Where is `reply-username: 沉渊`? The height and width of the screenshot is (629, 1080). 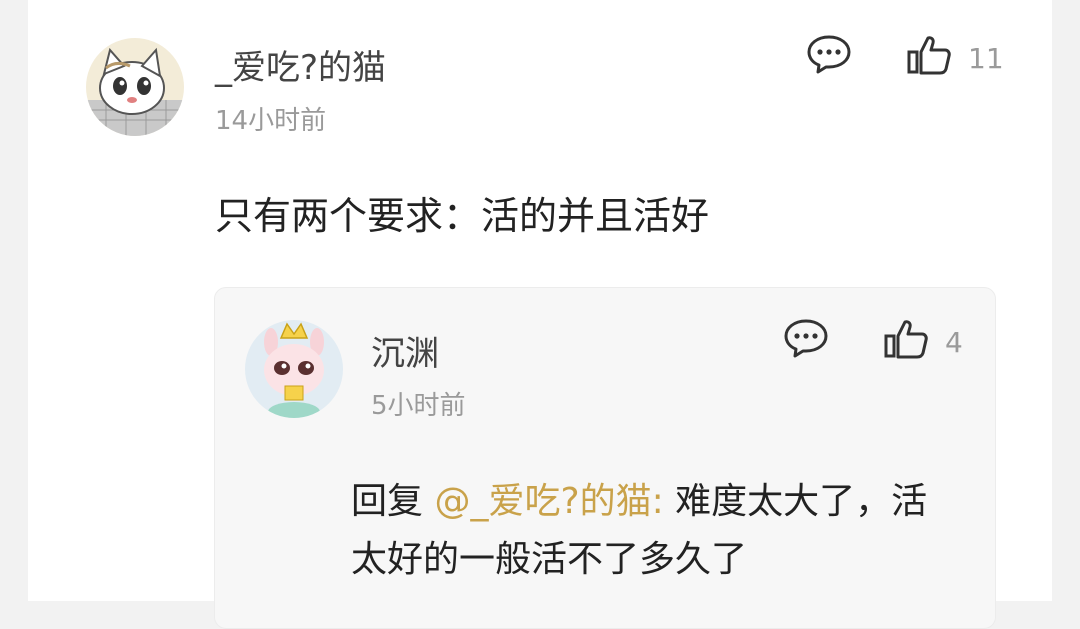 reply-username: 沉渊 is located at coordinates (405, 350).